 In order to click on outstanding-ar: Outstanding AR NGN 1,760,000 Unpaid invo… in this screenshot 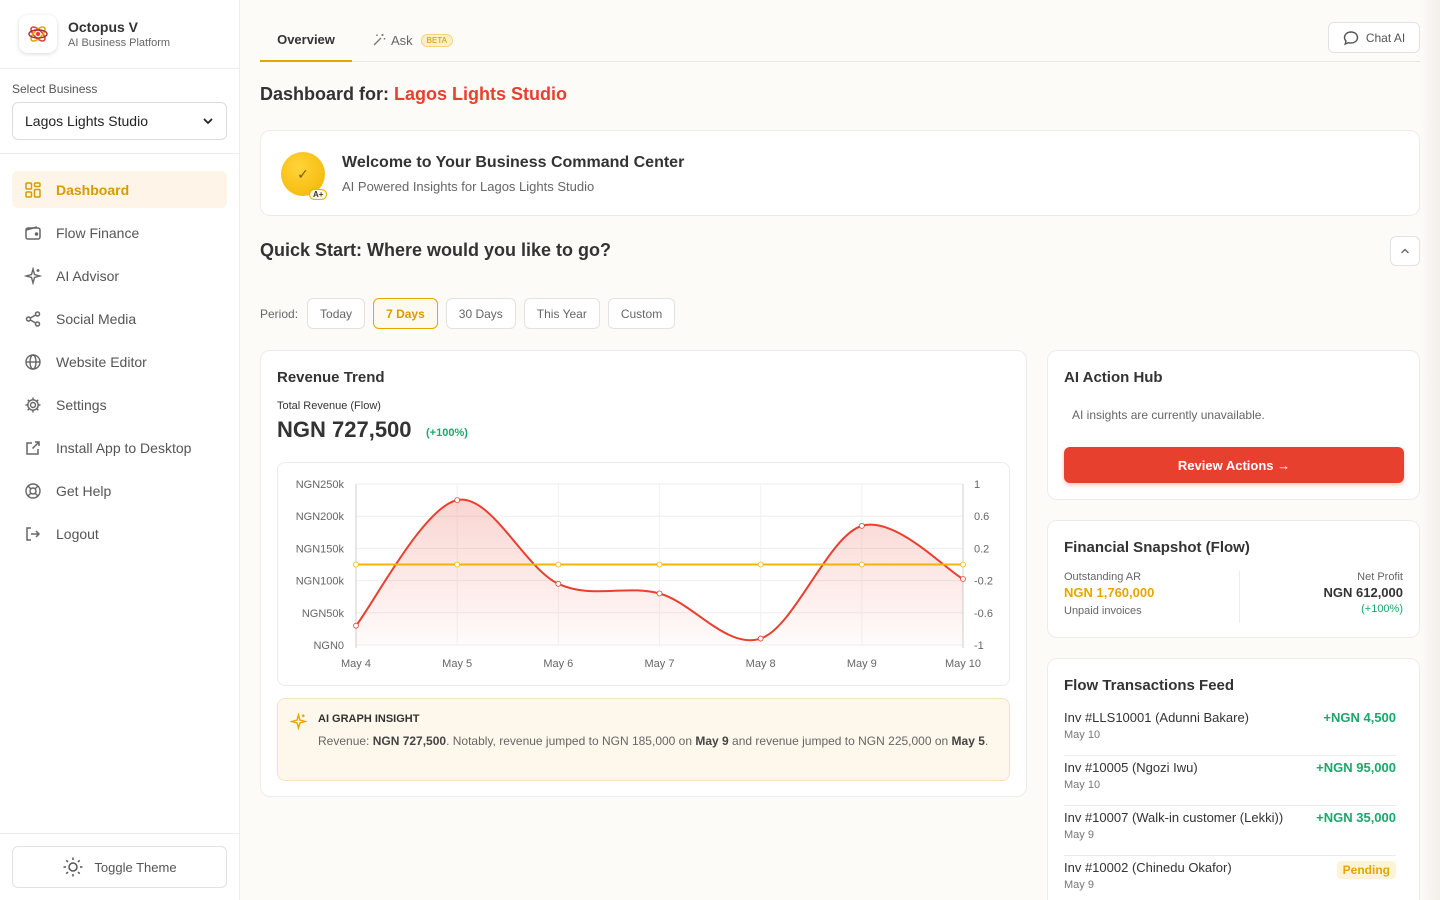, I will do `click(1109, 594)`.